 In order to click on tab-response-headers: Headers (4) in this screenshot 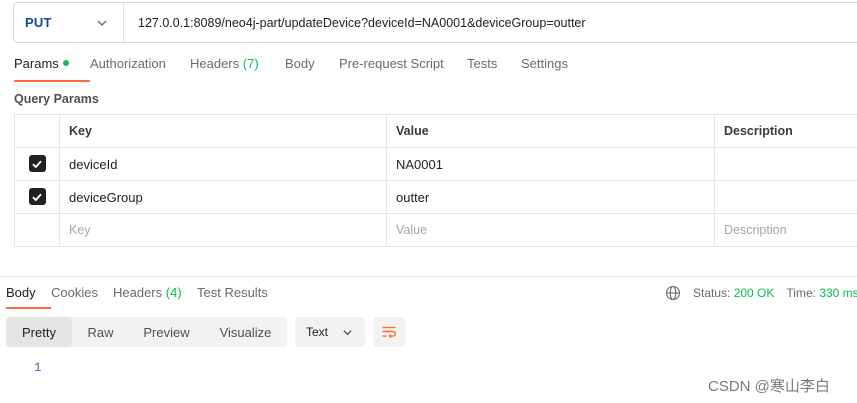, I will do `click(155, 297)`.